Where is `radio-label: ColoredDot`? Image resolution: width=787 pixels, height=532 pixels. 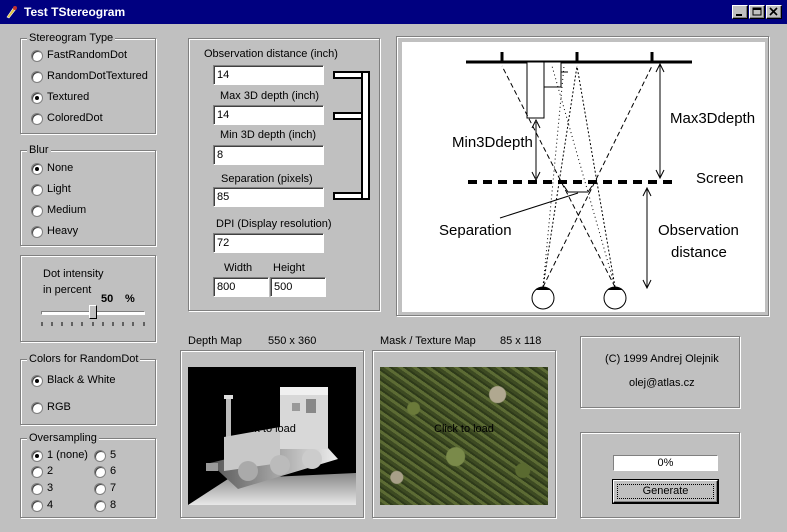
radio-label: ColoredDot is located at coordinates (75, 118).